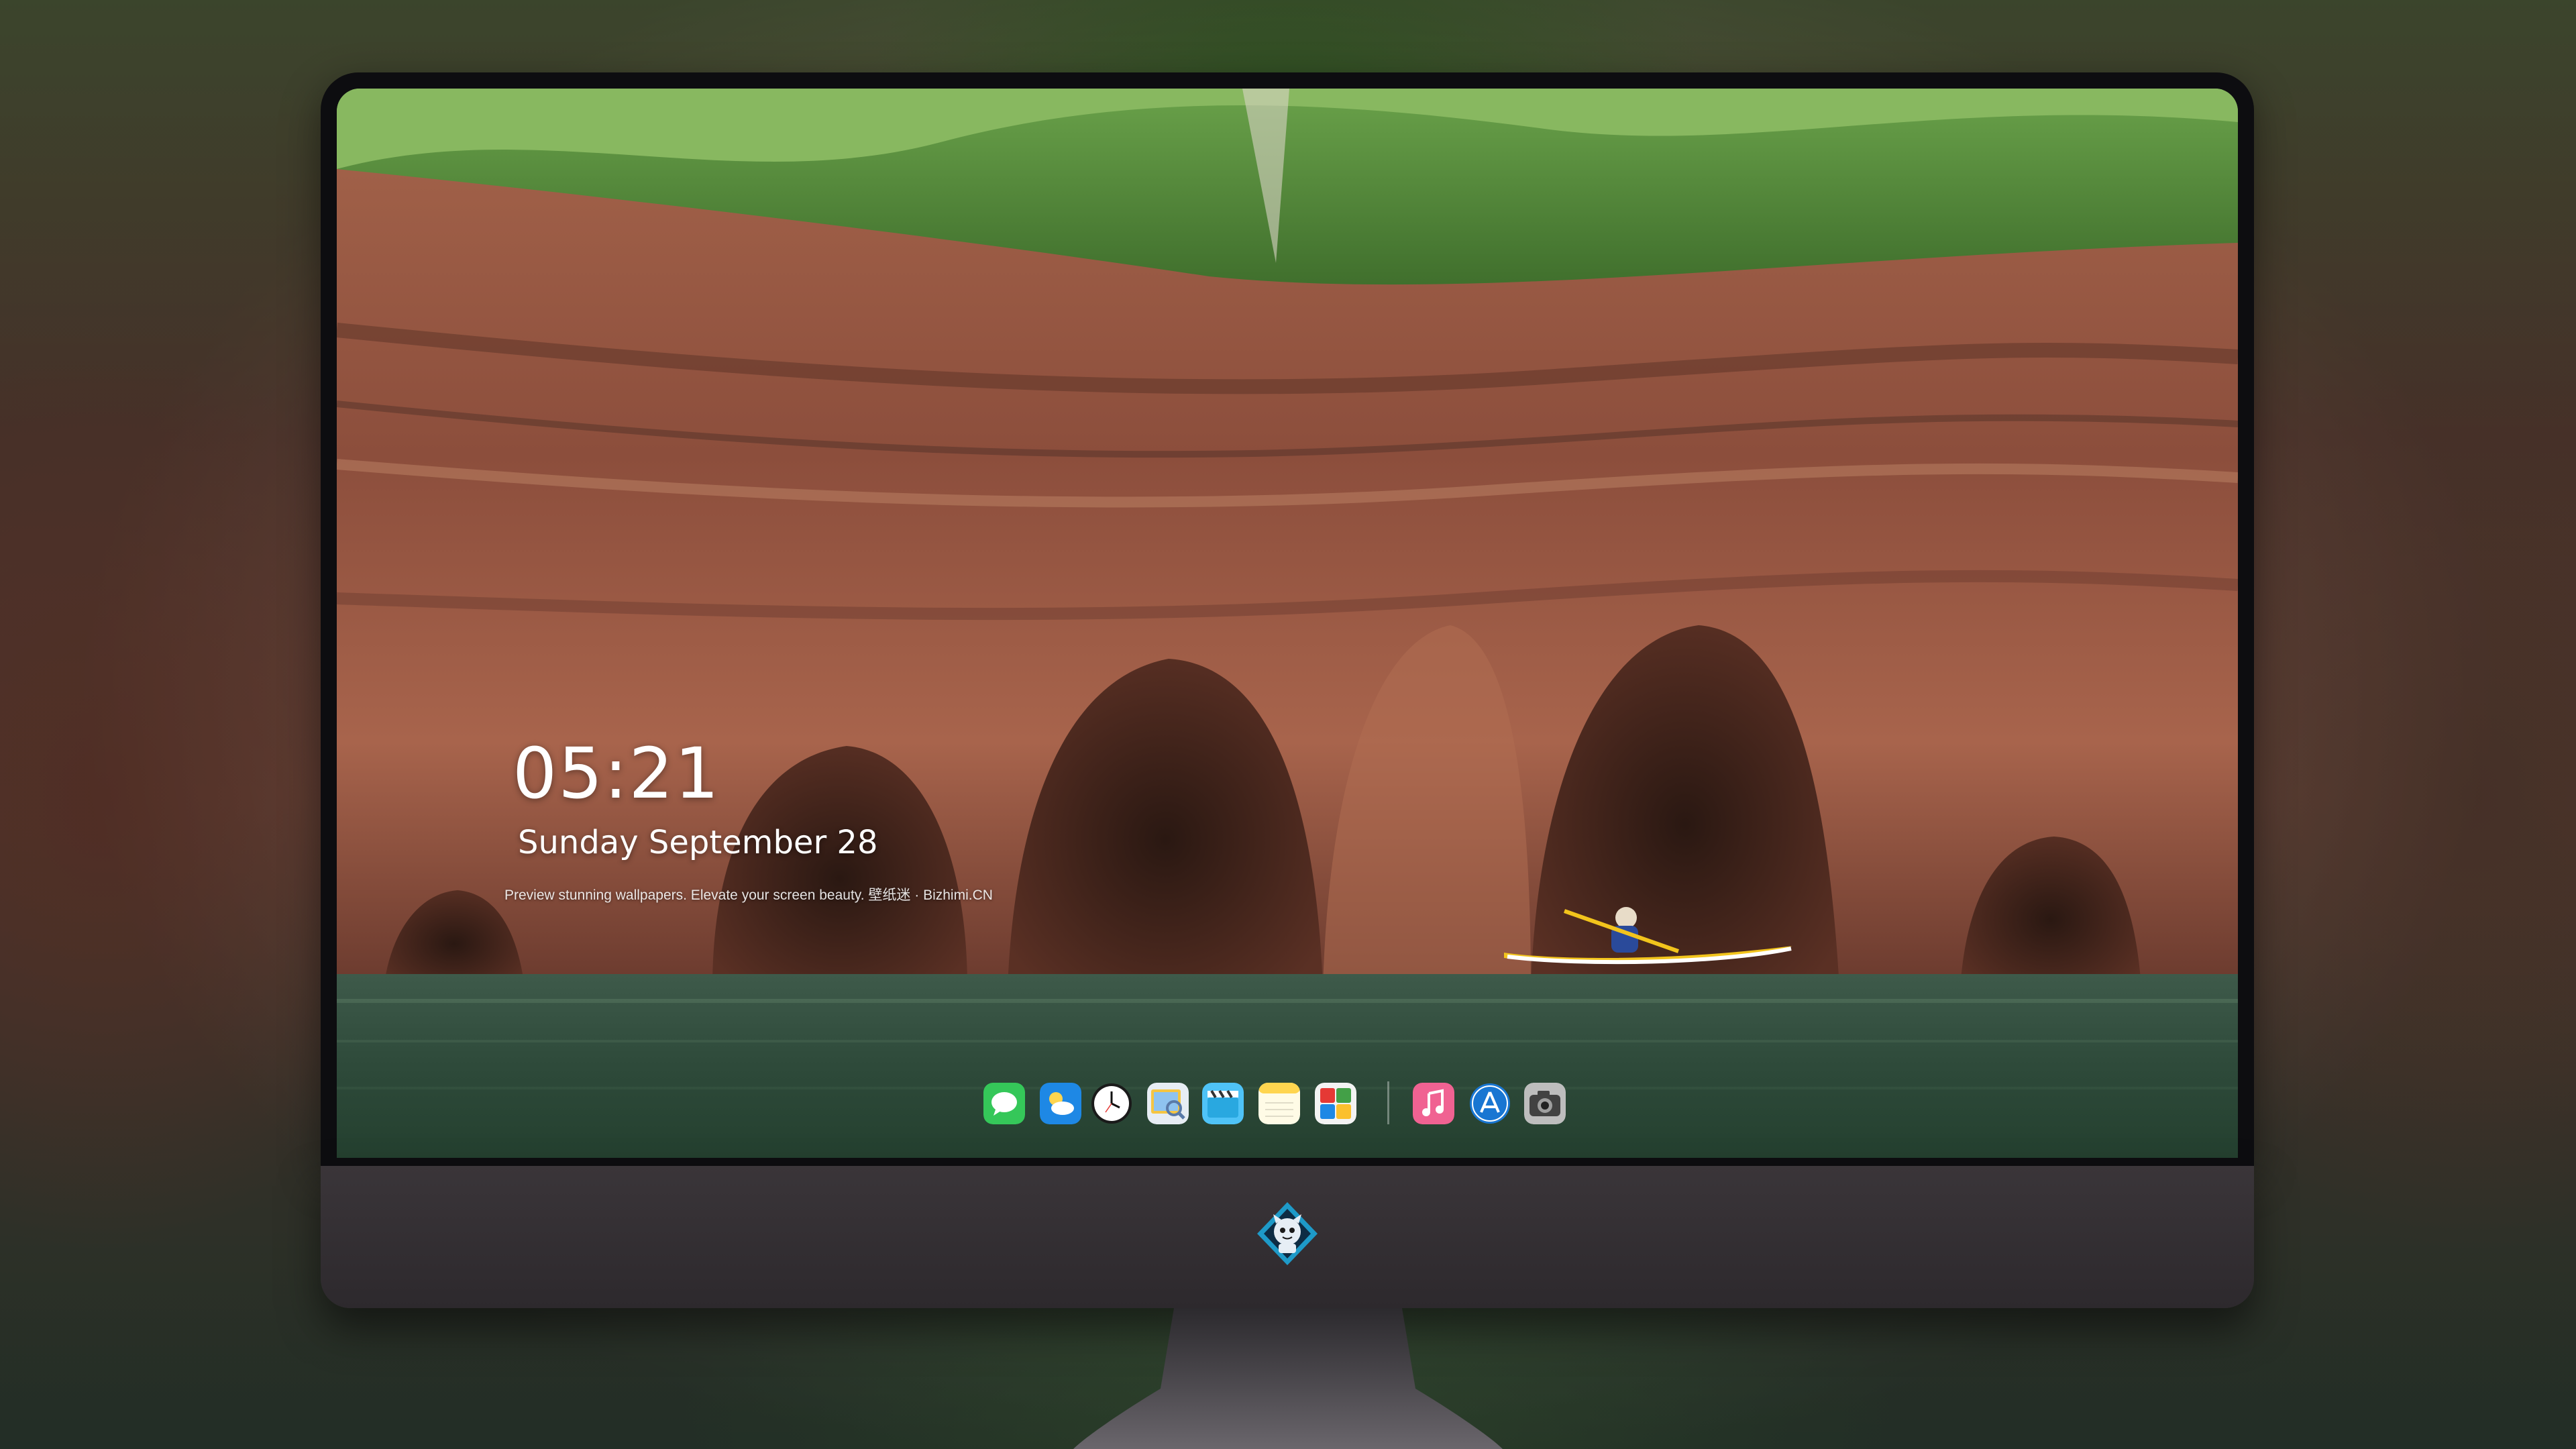  Describe the element at coordinates (1335, 1103) in the screenshot. I see `photo-booth-icon` at that location.